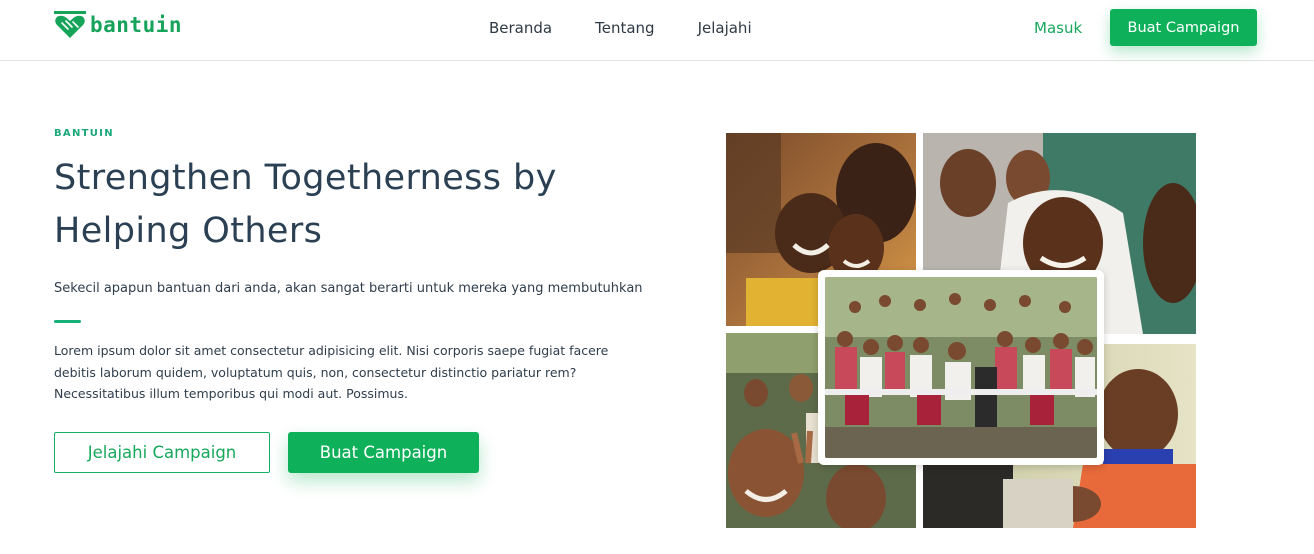  I want to click on school-group-photo, so click(961, 367).